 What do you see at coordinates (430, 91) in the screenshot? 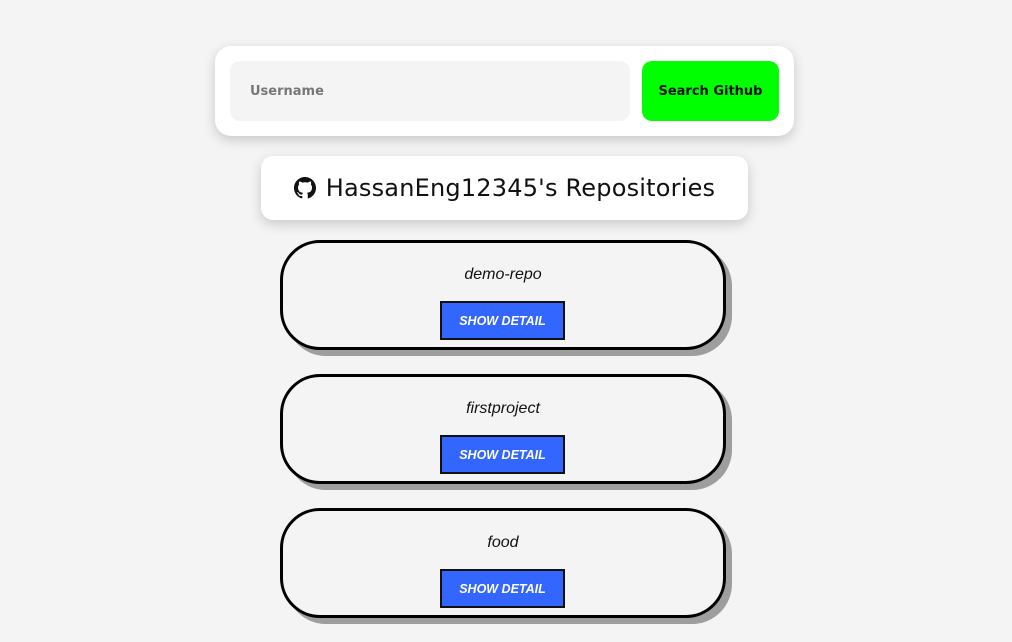
I see `username-input` at bounding box center [430, 91].